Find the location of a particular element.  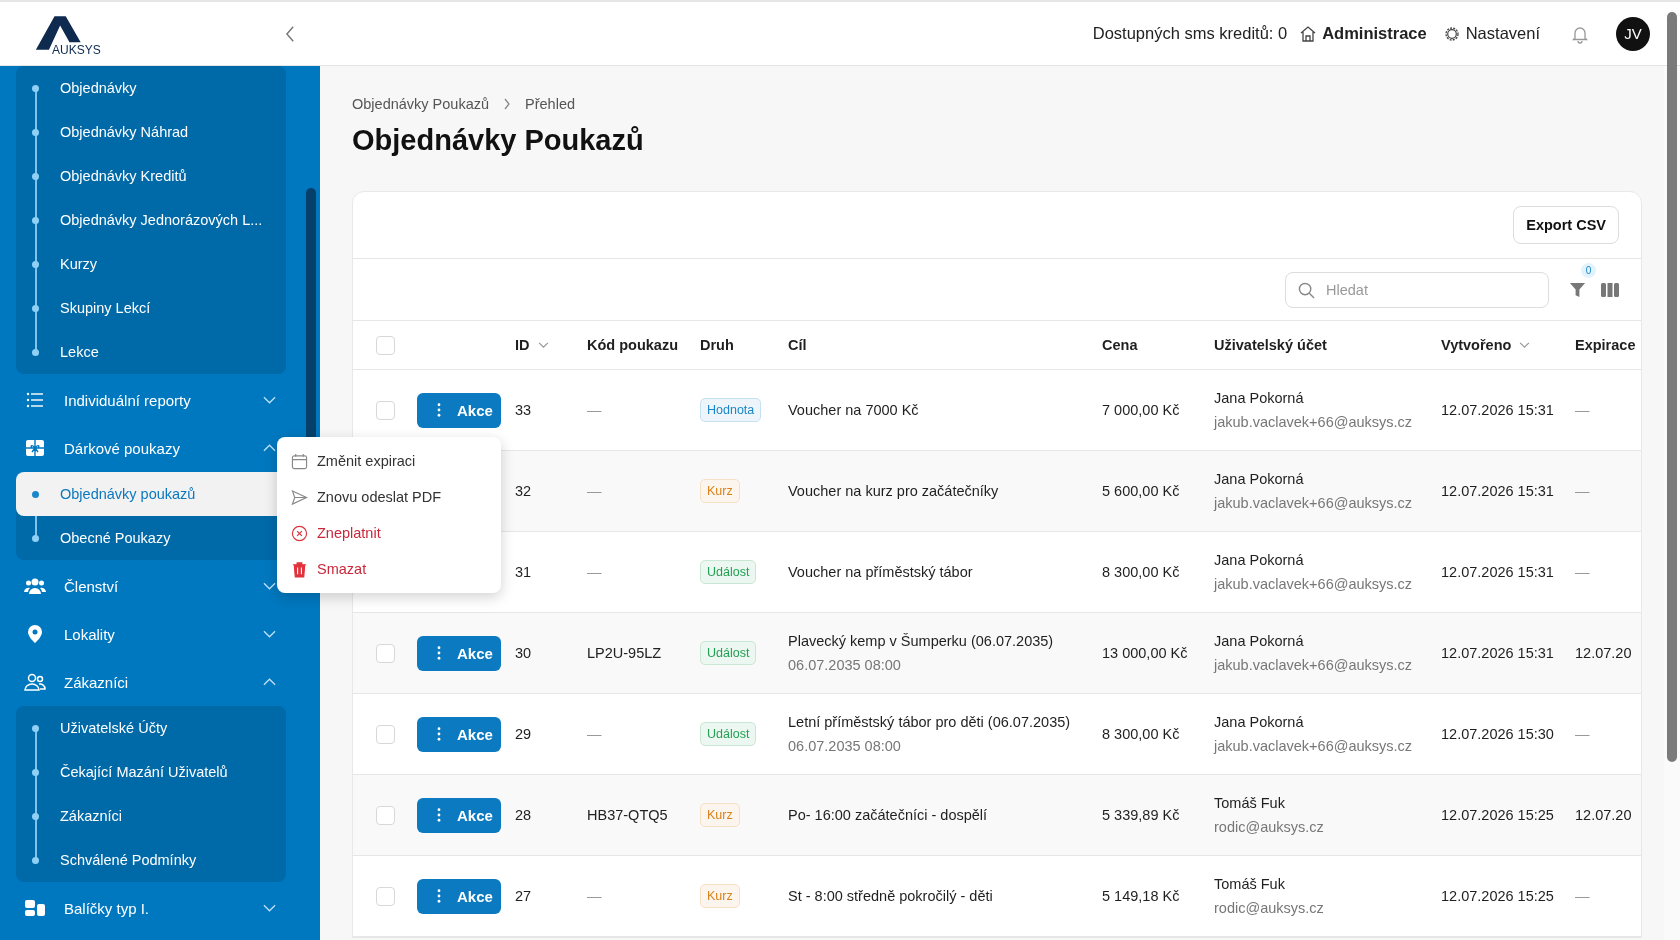

user-name: Tomáš Fuk is located at coordinates (1250, 884).